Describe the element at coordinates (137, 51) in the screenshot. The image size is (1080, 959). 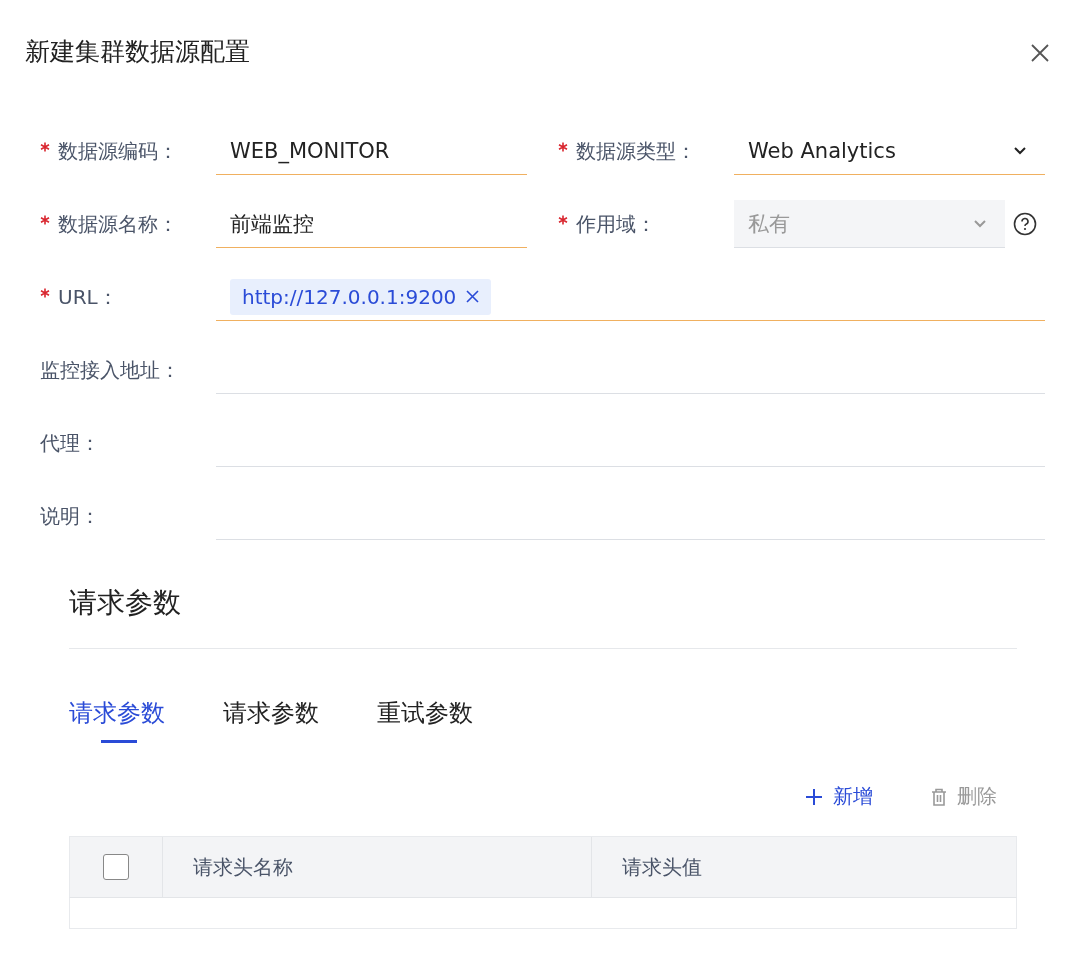
I see `dialog-title: 新建集群数据源配置` at that location.